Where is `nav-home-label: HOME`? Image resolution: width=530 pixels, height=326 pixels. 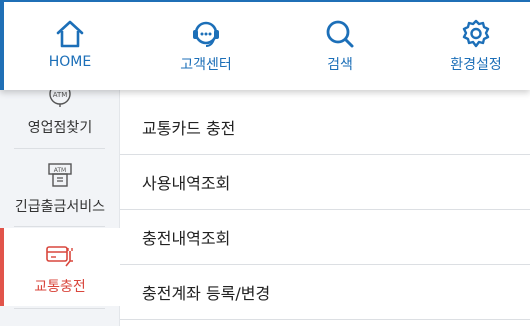
nav-home-label: HOME is located at coordinates (70, 62).